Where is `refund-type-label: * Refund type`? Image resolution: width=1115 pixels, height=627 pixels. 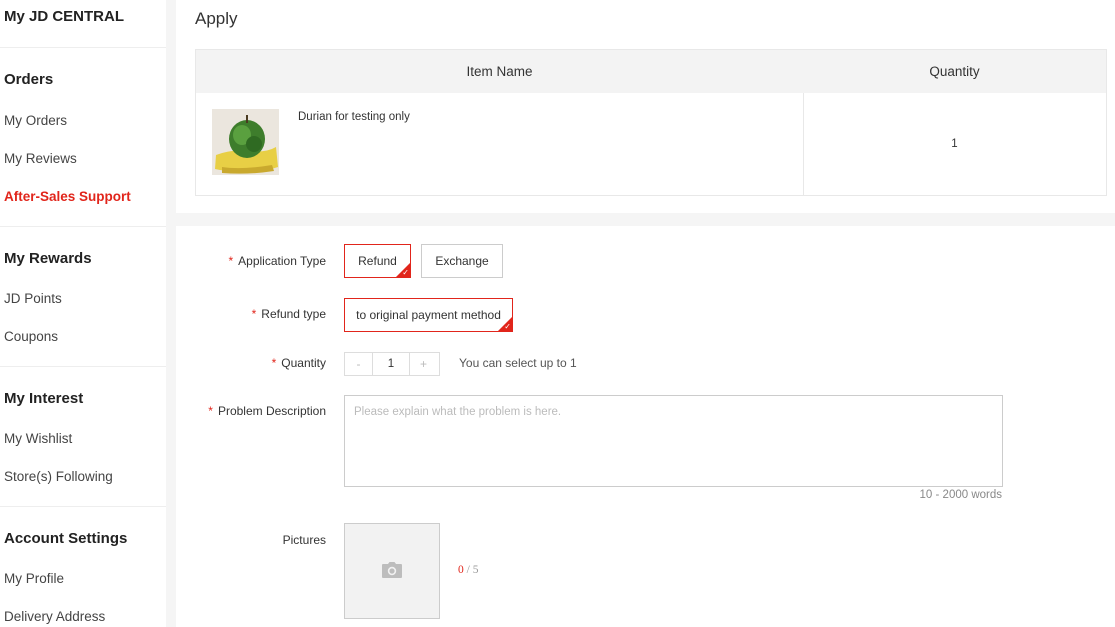
refund-type-label: * Refund type is located at coordinates (251, 314).